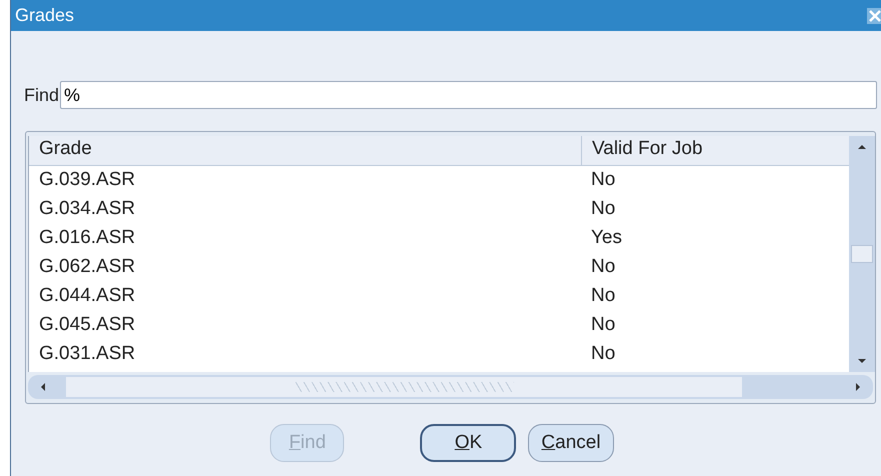  I want to click on table-cell-text: G.044.ASR, so click(87, 296).